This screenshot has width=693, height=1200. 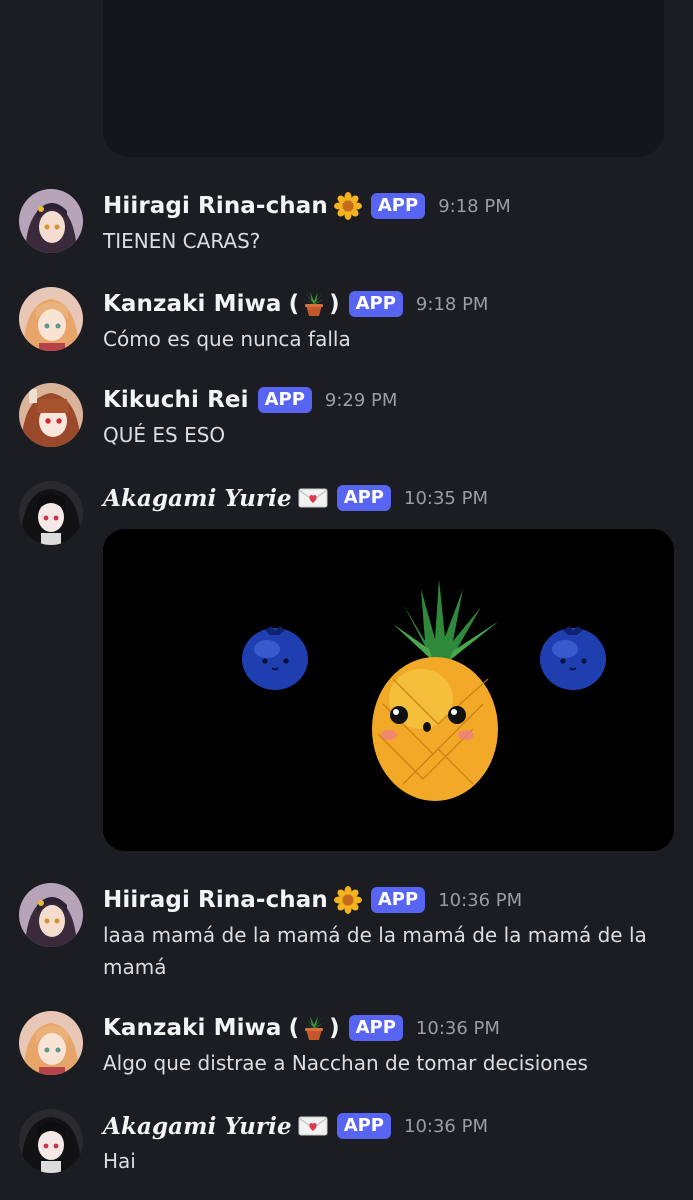 I want to click on avatar-kikuchi-rei, so click(x=51, y=415).